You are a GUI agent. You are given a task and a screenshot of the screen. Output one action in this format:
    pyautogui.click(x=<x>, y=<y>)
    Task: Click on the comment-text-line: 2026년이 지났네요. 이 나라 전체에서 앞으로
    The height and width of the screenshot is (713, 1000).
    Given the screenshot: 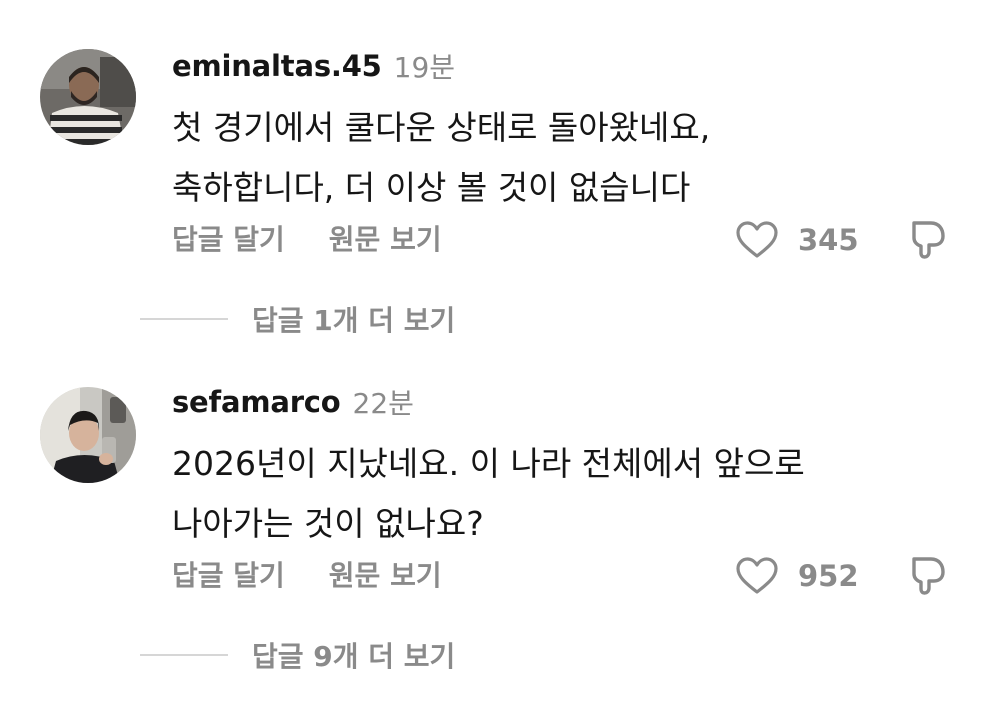 What is the action you would take?
    pyautogui.click(x=488, y=463)
    